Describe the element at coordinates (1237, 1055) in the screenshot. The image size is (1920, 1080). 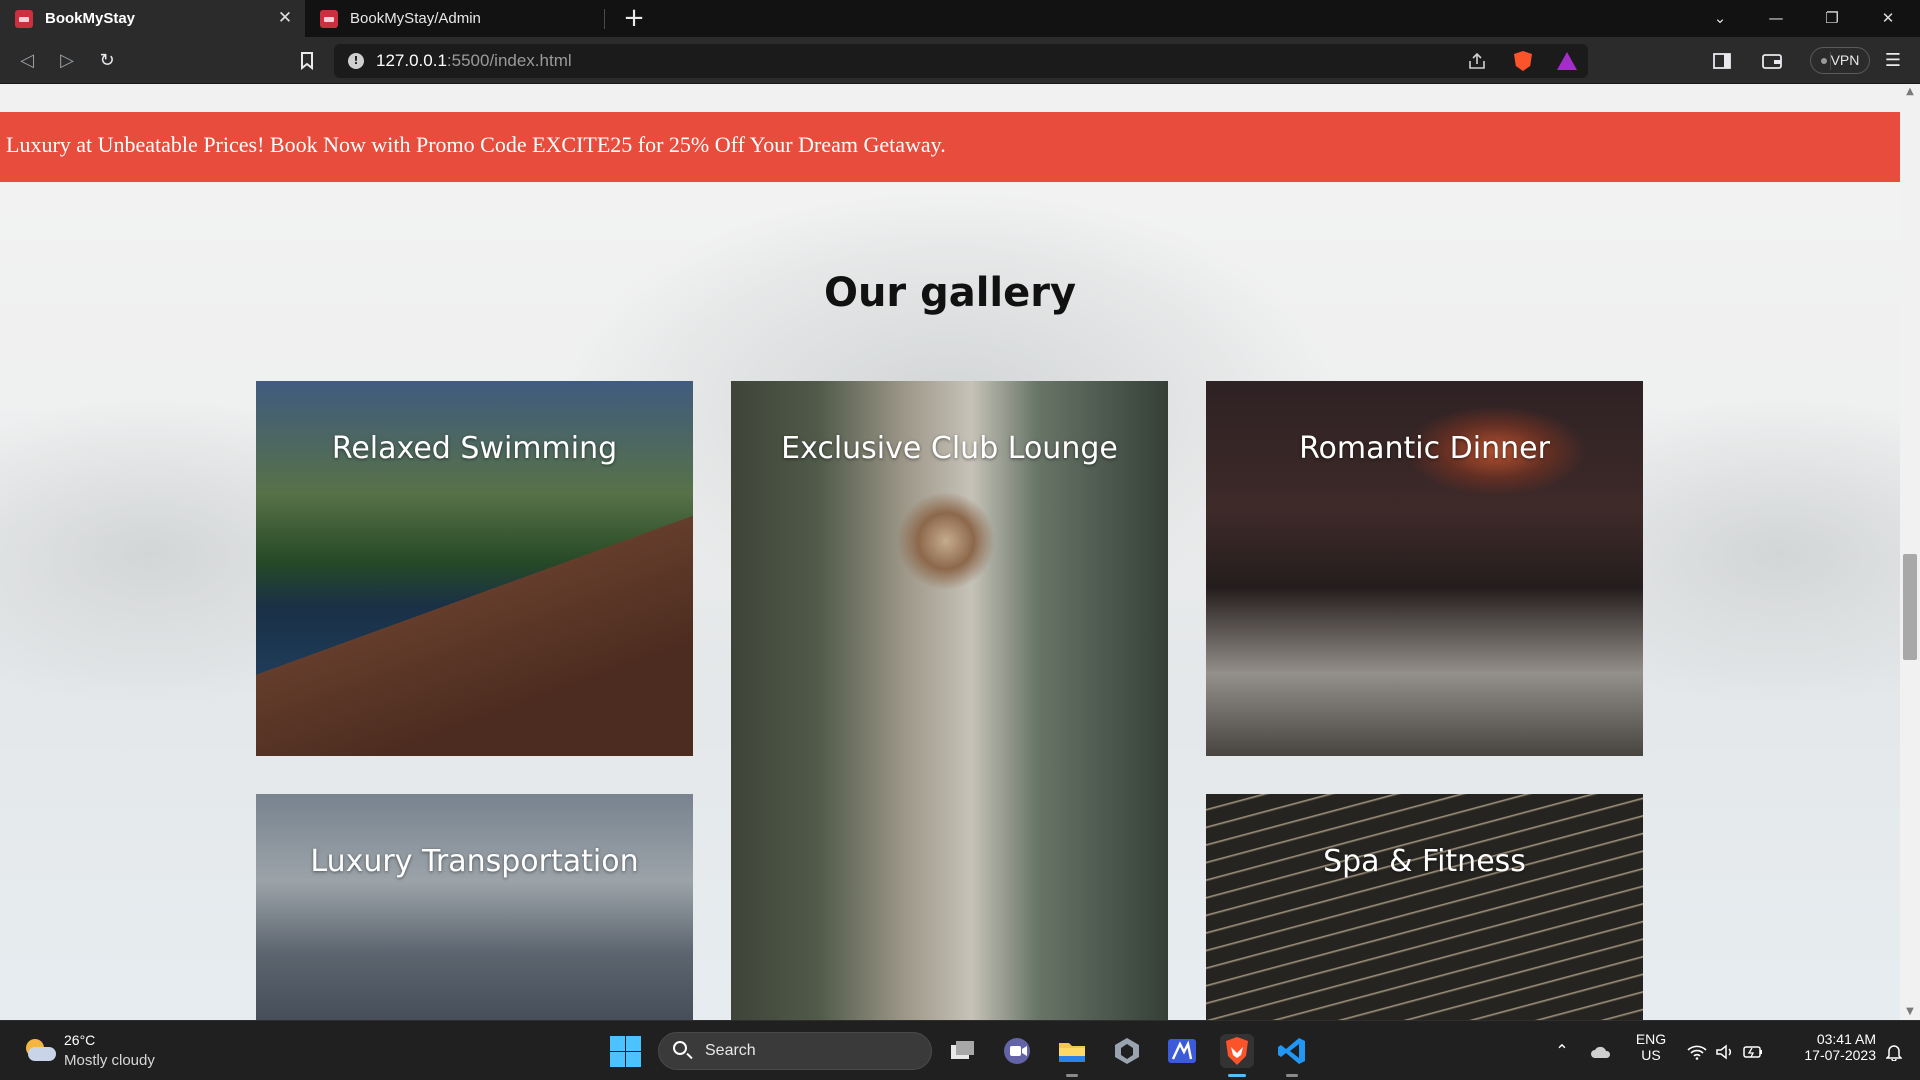
I see `brave-browser-icon` at that location.